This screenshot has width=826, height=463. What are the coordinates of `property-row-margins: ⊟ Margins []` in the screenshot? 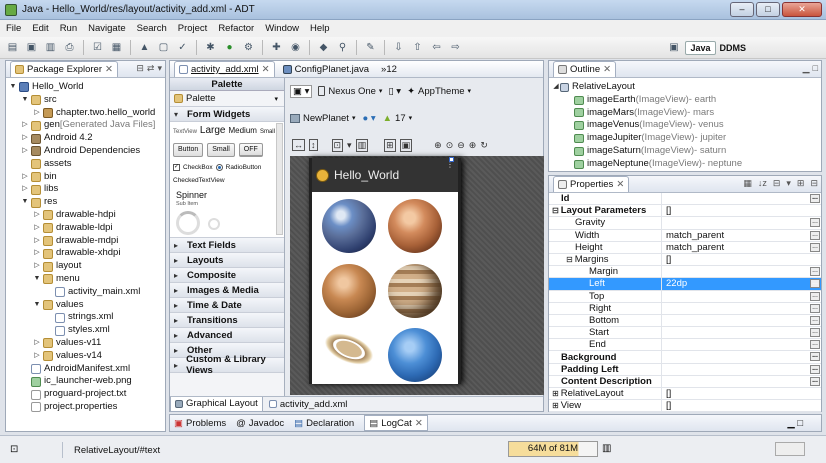 It's located at (685, 260).